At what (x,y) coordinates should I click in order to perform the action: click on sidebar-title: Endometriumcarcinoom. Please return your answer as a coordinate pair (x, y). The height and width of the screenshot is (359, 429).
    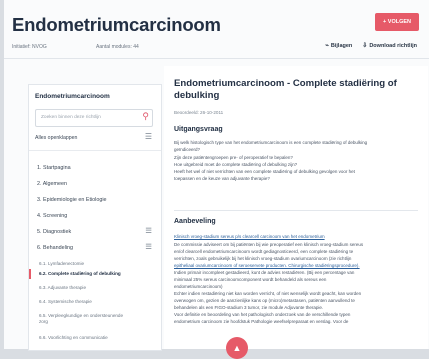
    Looking at the image, I should click on (72, 96).